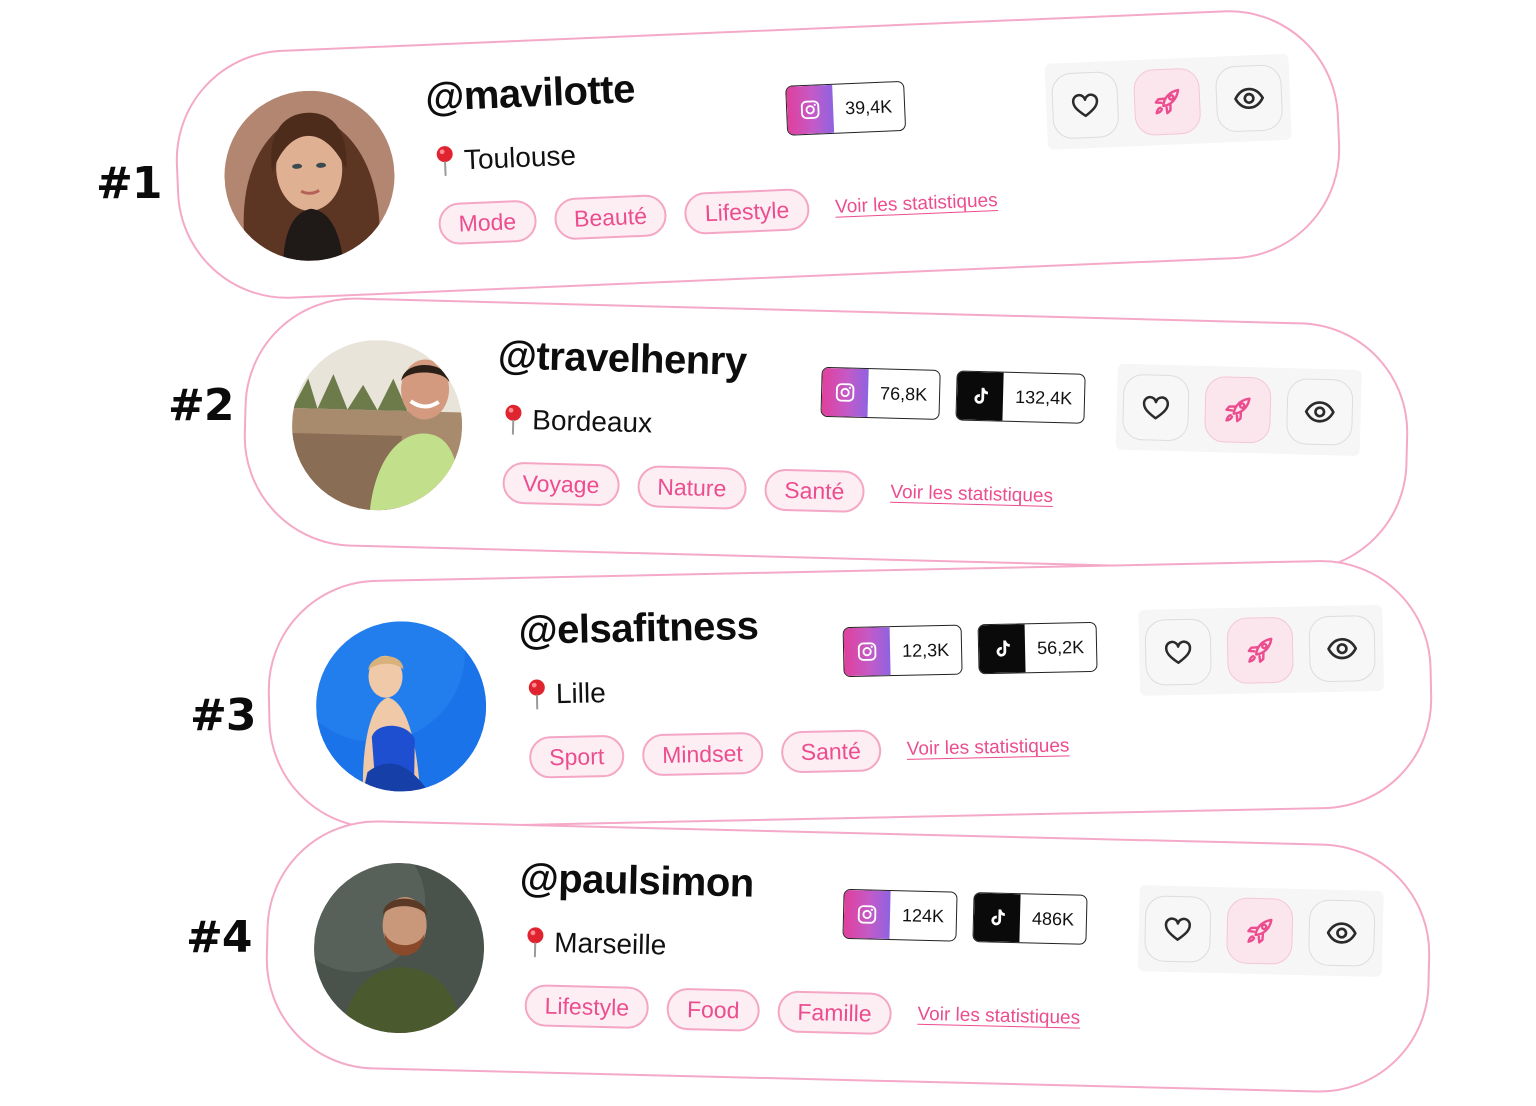  Describe the element at coordinates (529, 94) in the screenshot. I see `influencer-handle: @mavilotte` at that location.